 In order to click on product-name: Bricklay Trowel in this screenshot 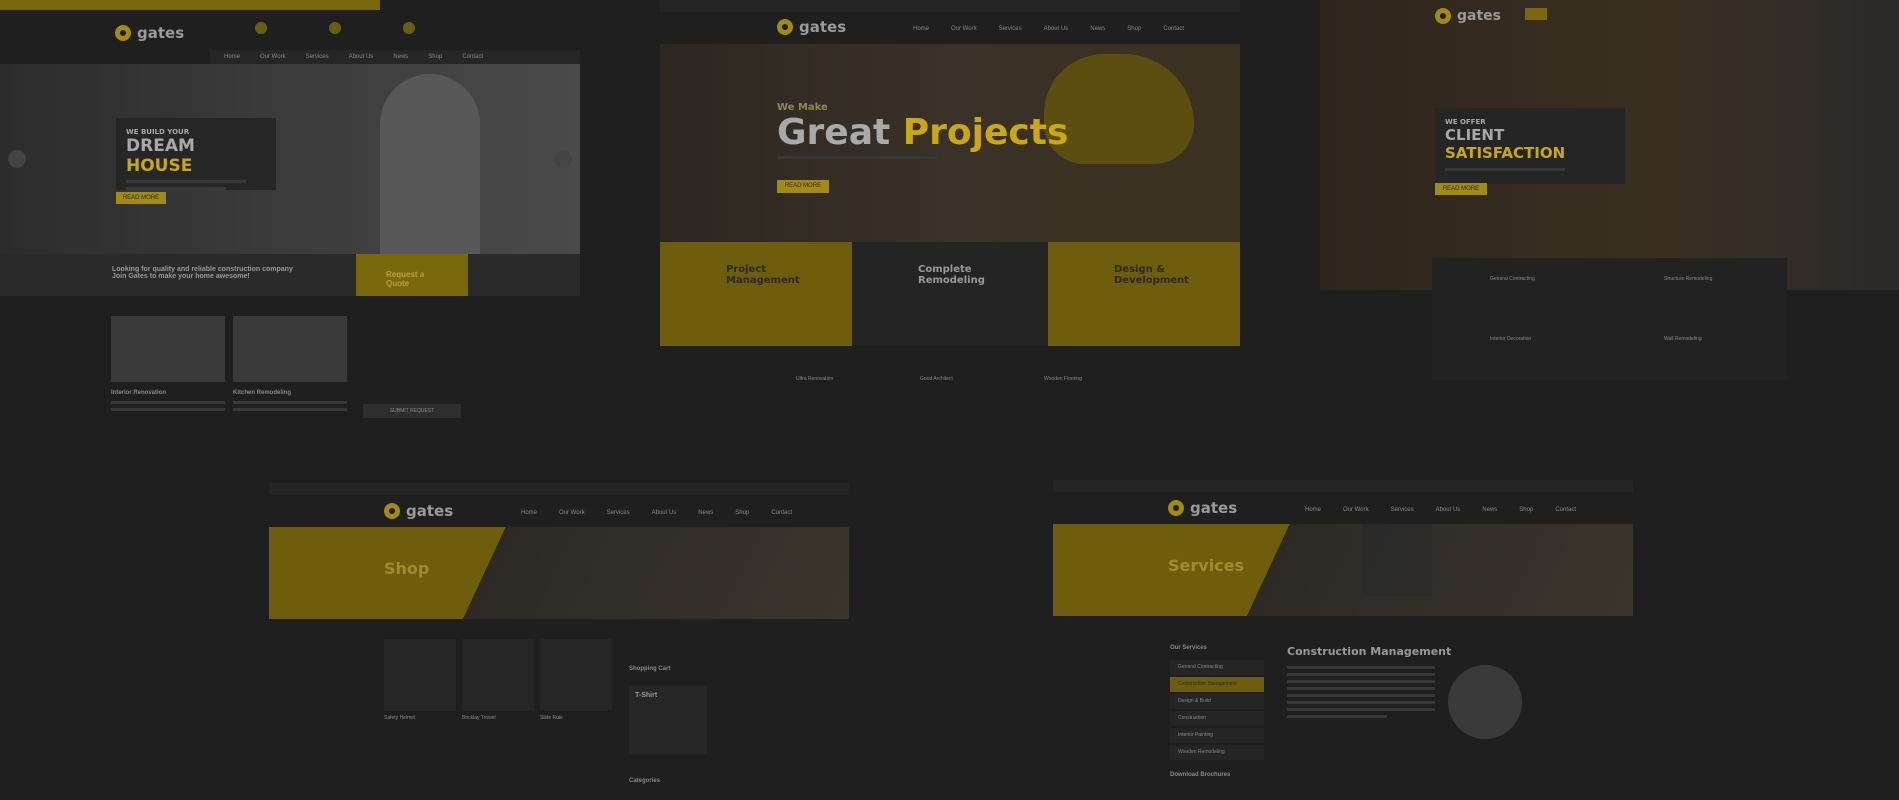, I will do `click(479, 718)`.